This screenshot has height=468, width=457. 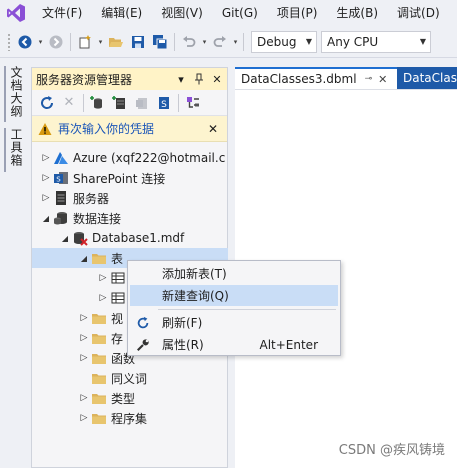 I want to click on tree-node-label: Database1.mdf, so click(x=138, y=238).